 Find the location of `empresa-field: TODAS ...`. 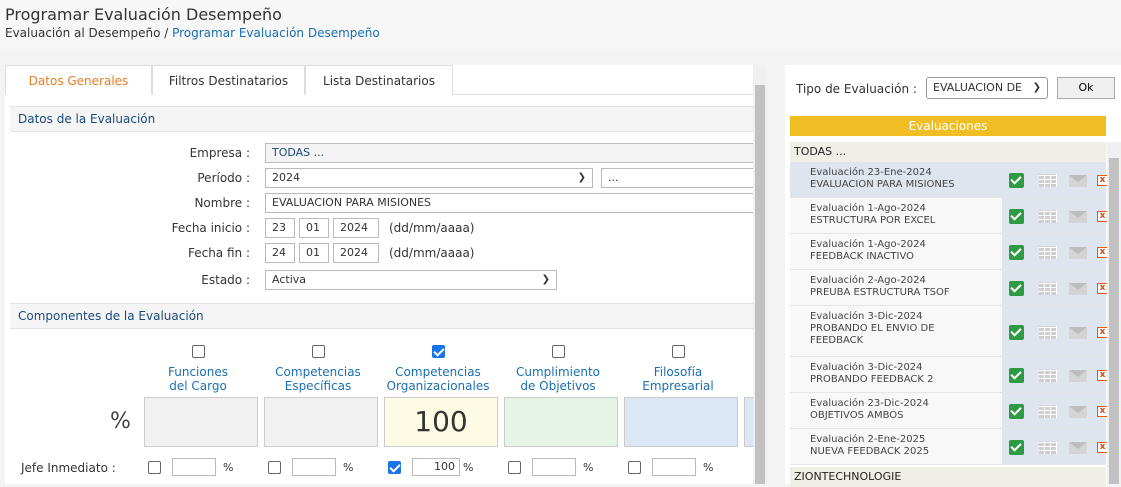

empresa-field: TODAS ... is located at coordinates (510, 153).